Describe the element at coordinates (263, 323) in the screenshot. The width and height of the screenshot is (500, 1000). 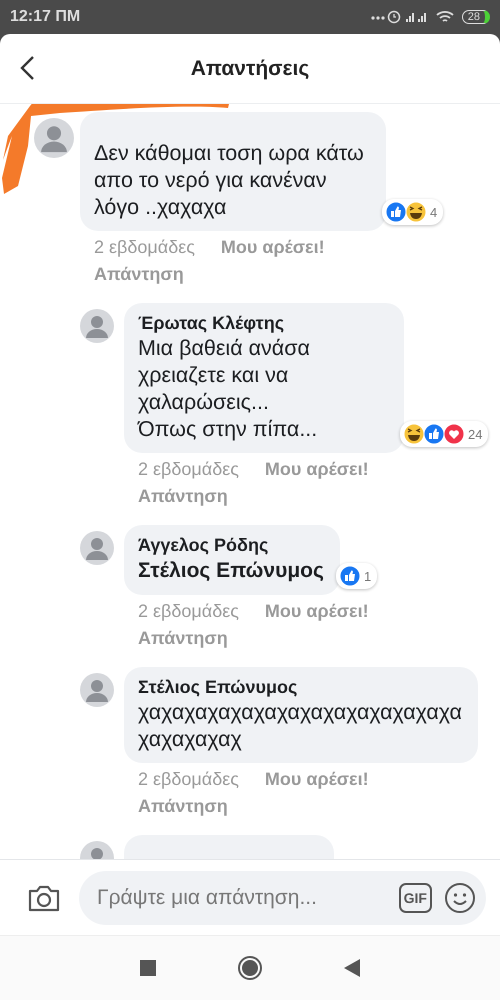
I see `author-name: Έρωτας Κλέφτης` at that location.